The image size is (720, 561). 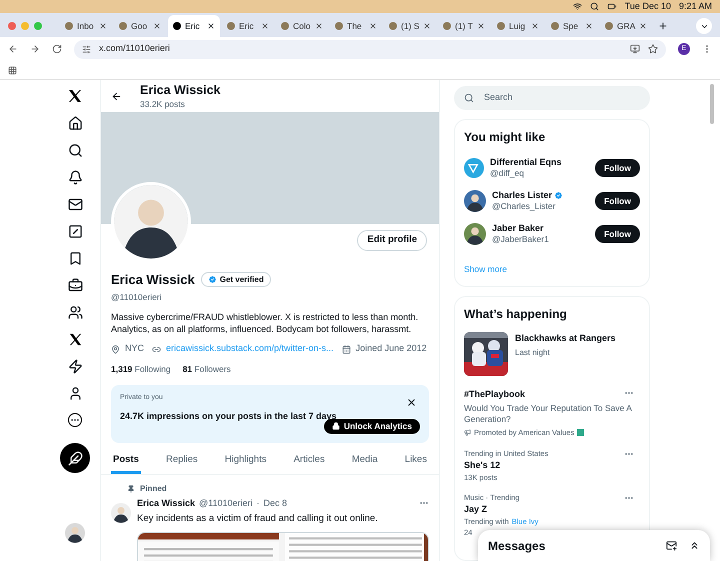 I want to click on browser-tab: Goo, so click(x=140, y=26).